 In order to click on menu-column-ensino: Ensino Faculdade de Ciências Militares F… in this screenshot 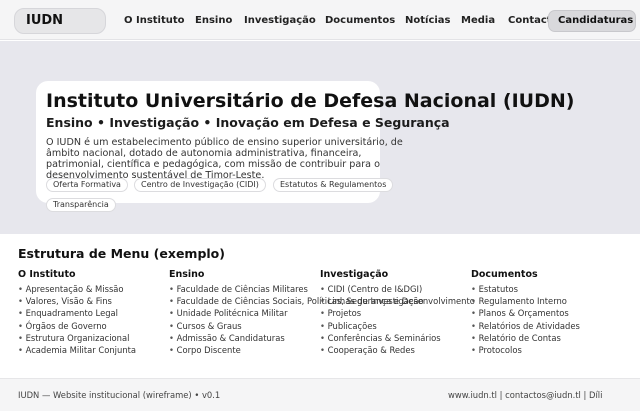, I will do `click(322, 312)`.